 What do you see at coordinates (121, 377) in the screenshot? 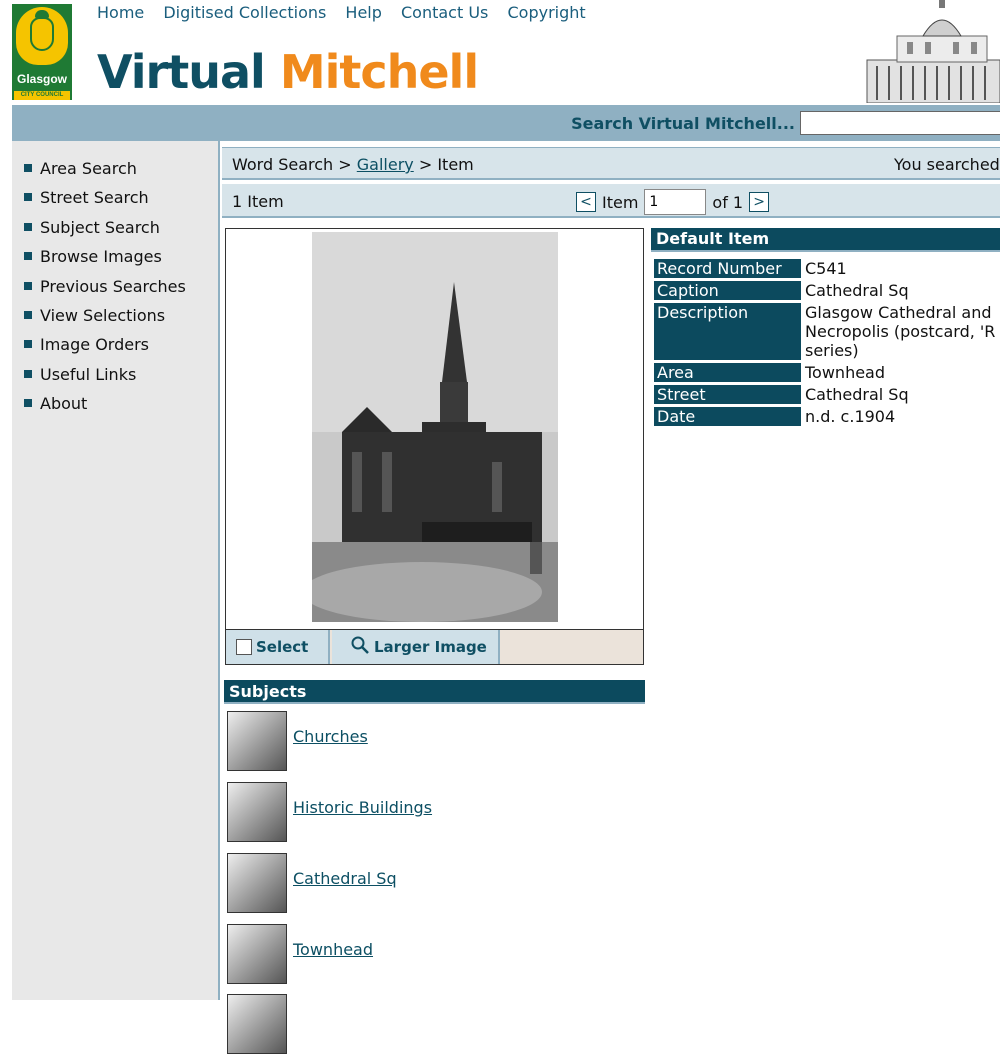
I see `sidebar-item-useful-links: Useful Links` at bounding box center [121, 377].